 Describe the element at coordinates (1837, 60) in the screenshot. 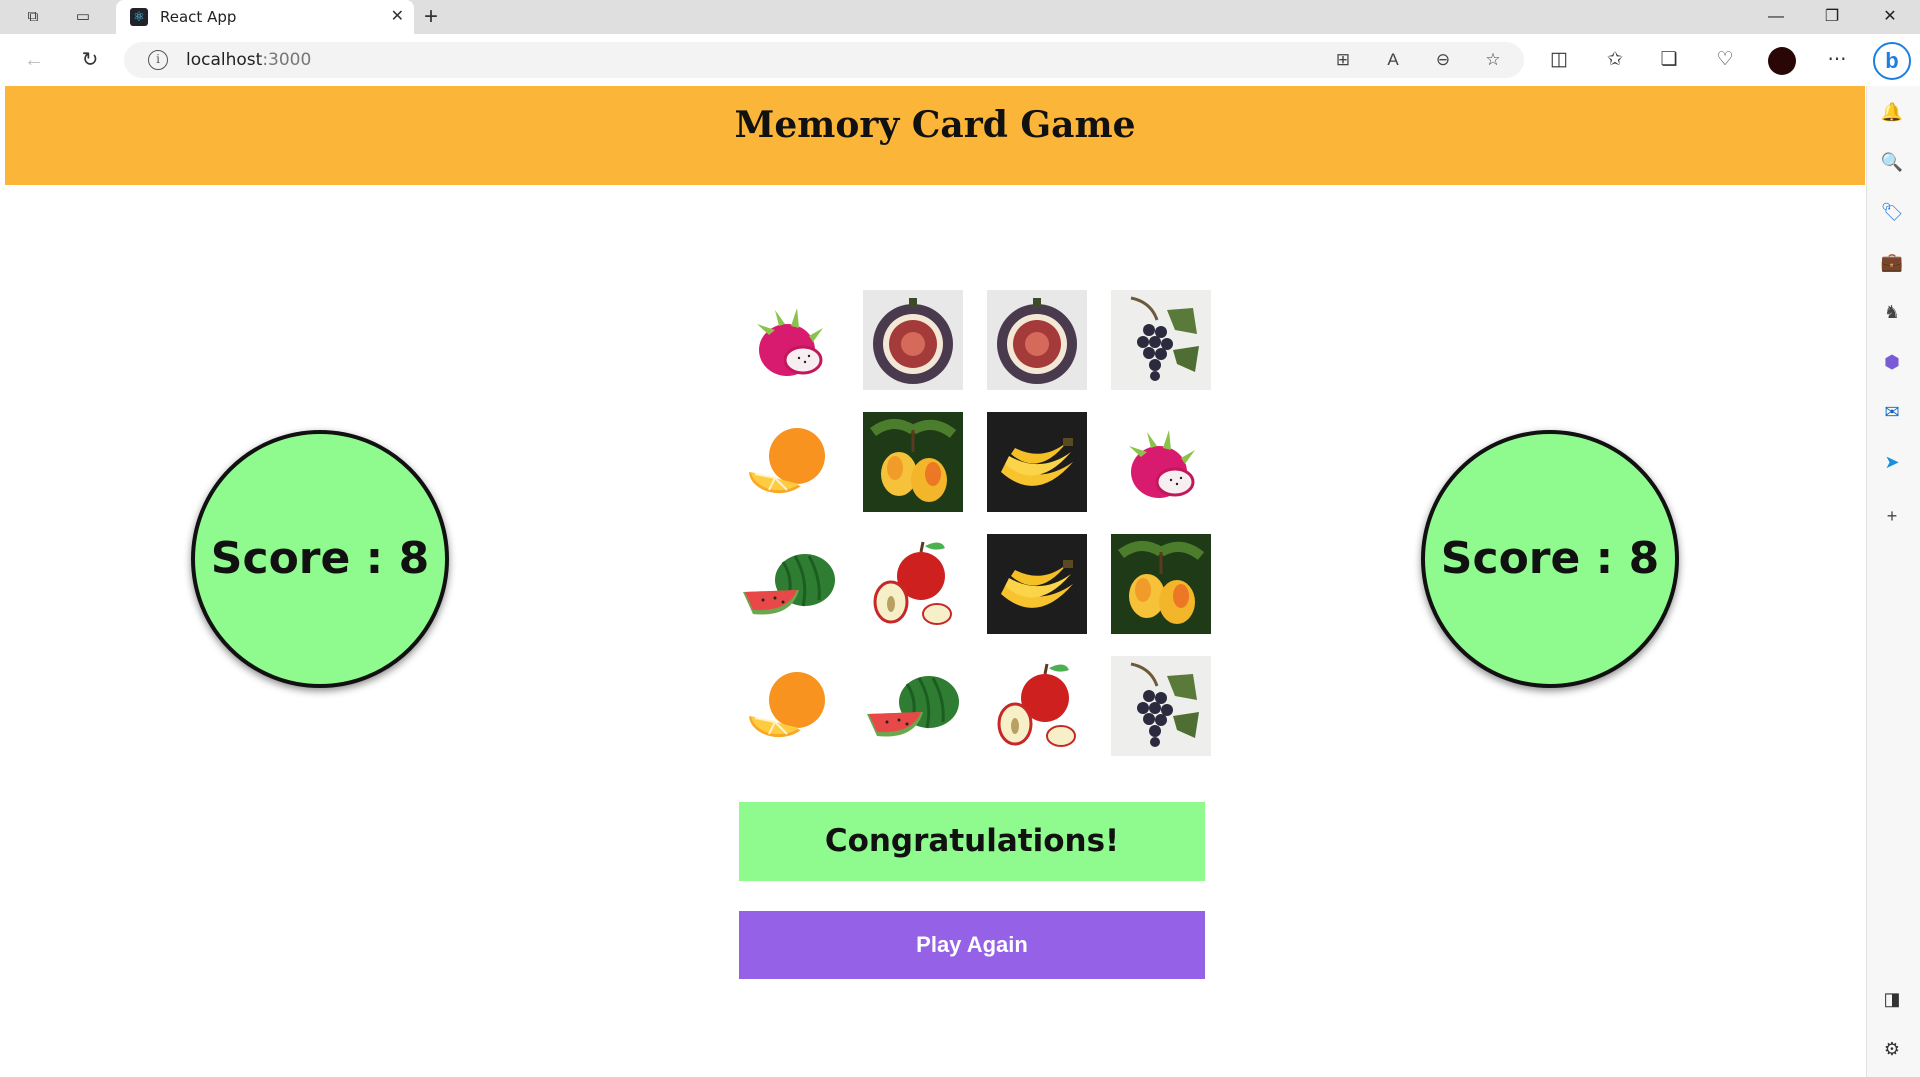

I see `more-menu-icon: ⋯` at that location.